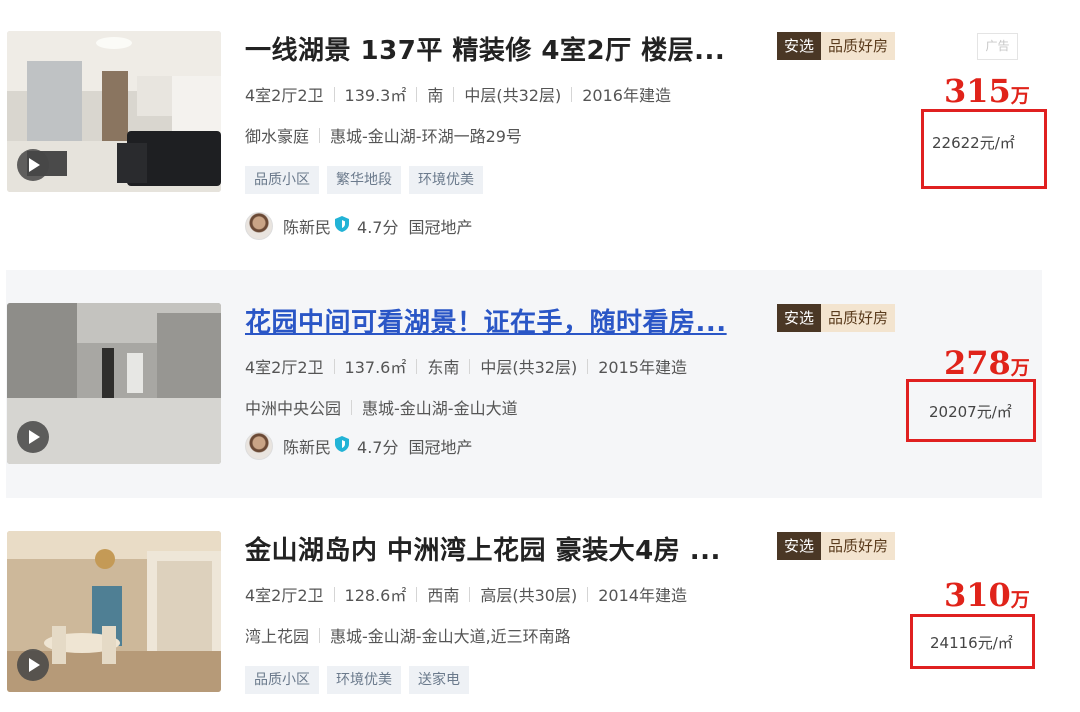  What do you see at coordinates (450, 636) in the screenshot?
I see `location: 惠城-金山湖-金山大道,近三环南路` at bounding box center [450, 636].